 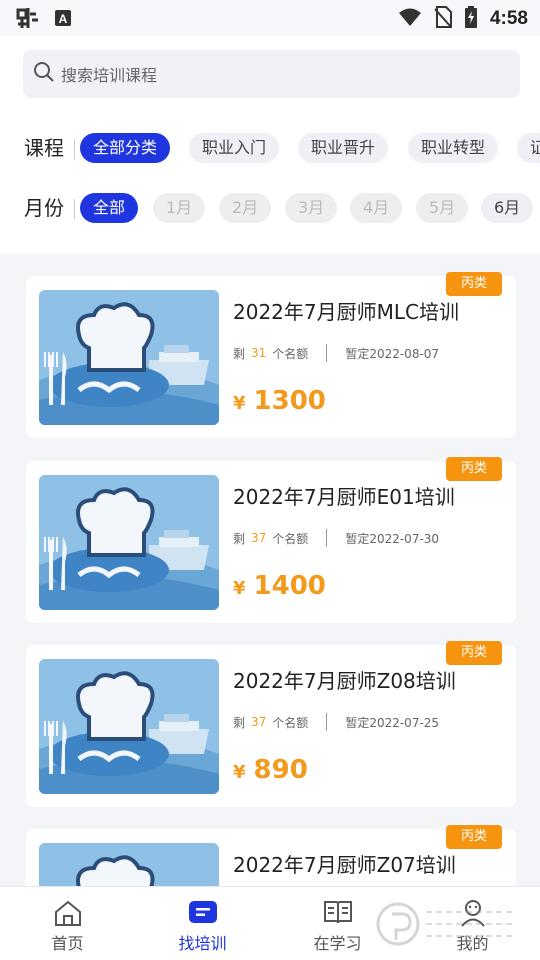 I want to click on chip-month-6: 6月, so click(x=507, y=208).